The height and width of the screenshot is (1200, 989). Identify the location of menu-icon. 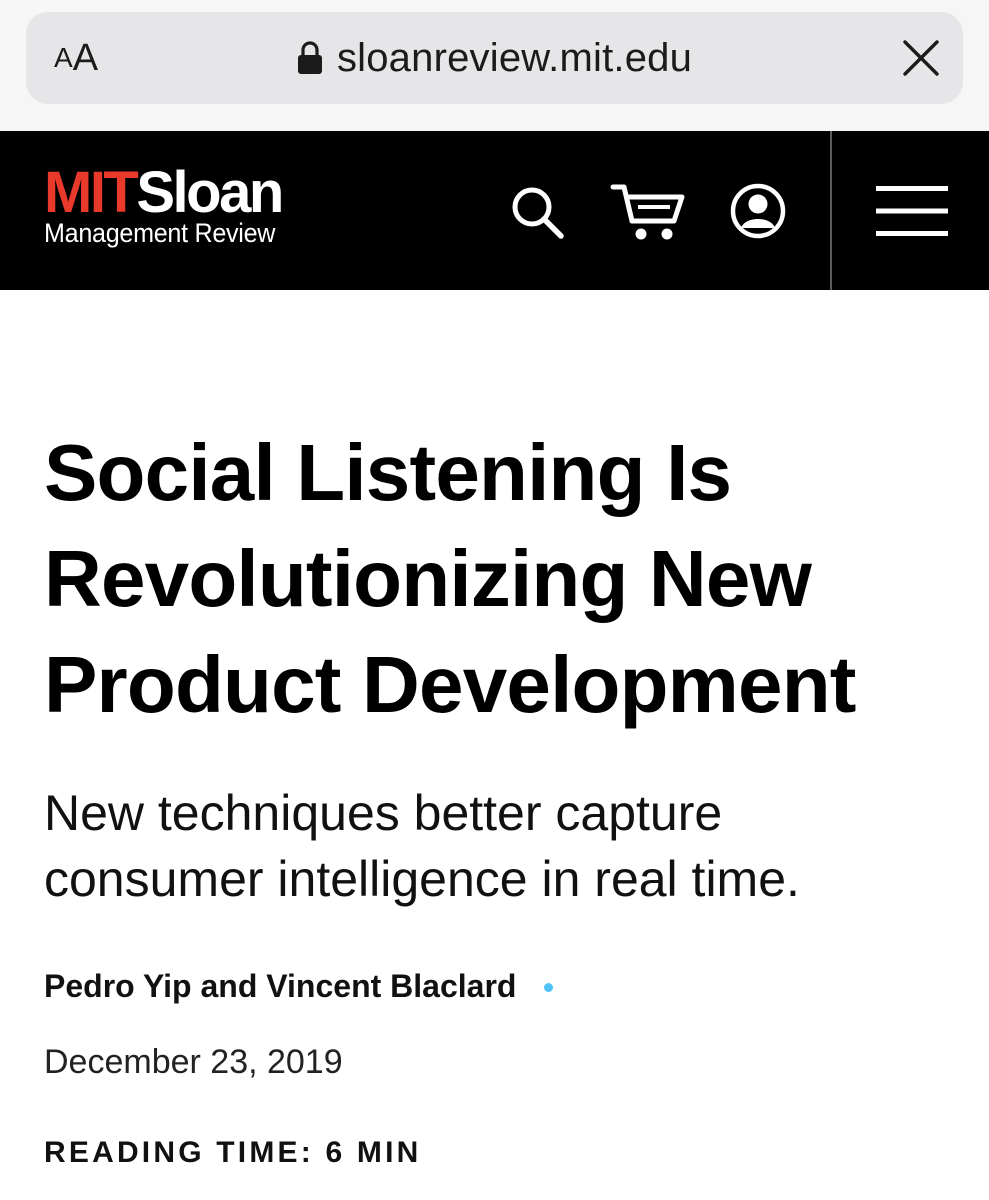
(912, 211).